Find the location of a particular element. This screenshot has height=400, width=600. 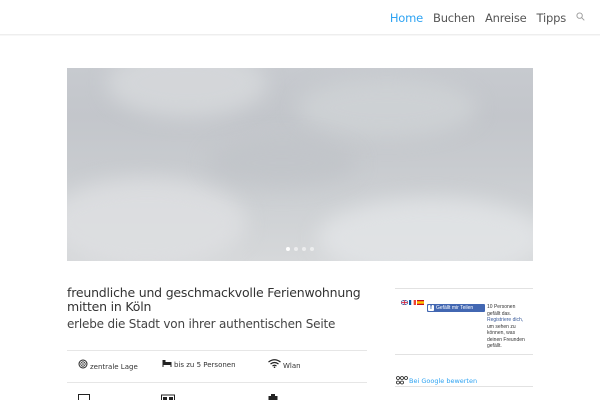

facebook-like-count: 10 Personen gefällt das. is located at coordinates (501, 310).